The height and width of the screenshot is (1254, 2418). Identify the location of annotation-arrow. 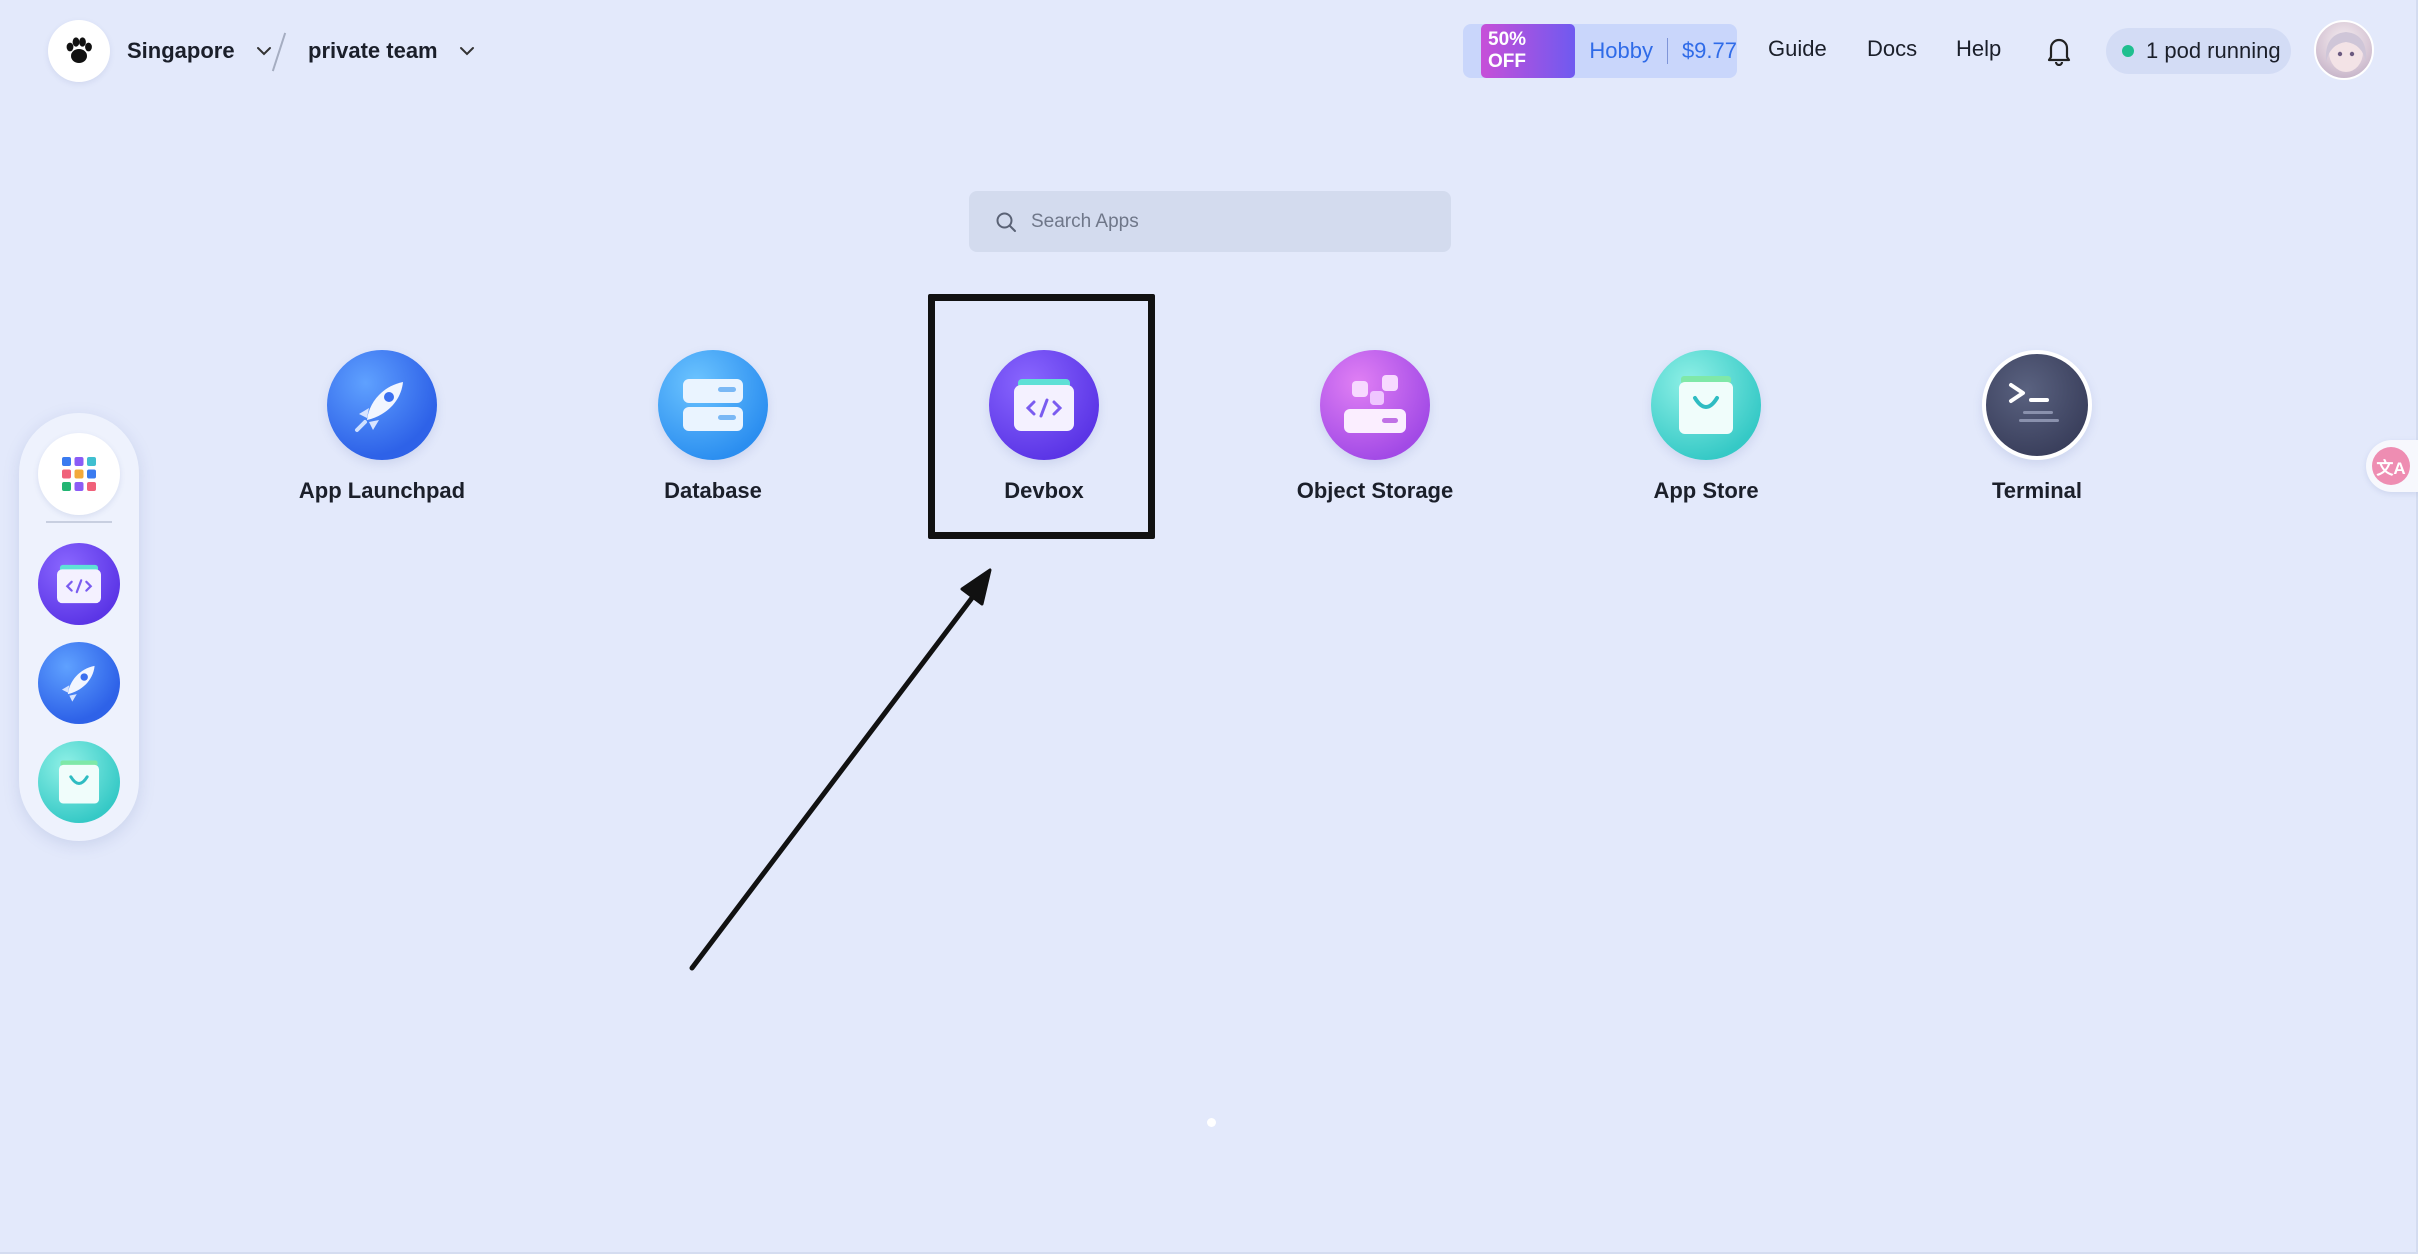
(840, 769).